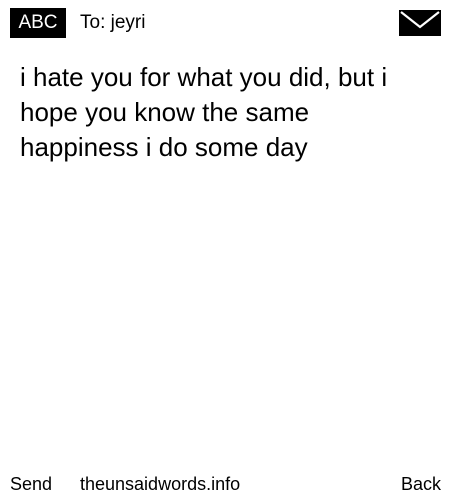 Image resolution: width=450 pixels, height=500 pixels. I want to click on abc-badge: ABC, so click(38, 23).